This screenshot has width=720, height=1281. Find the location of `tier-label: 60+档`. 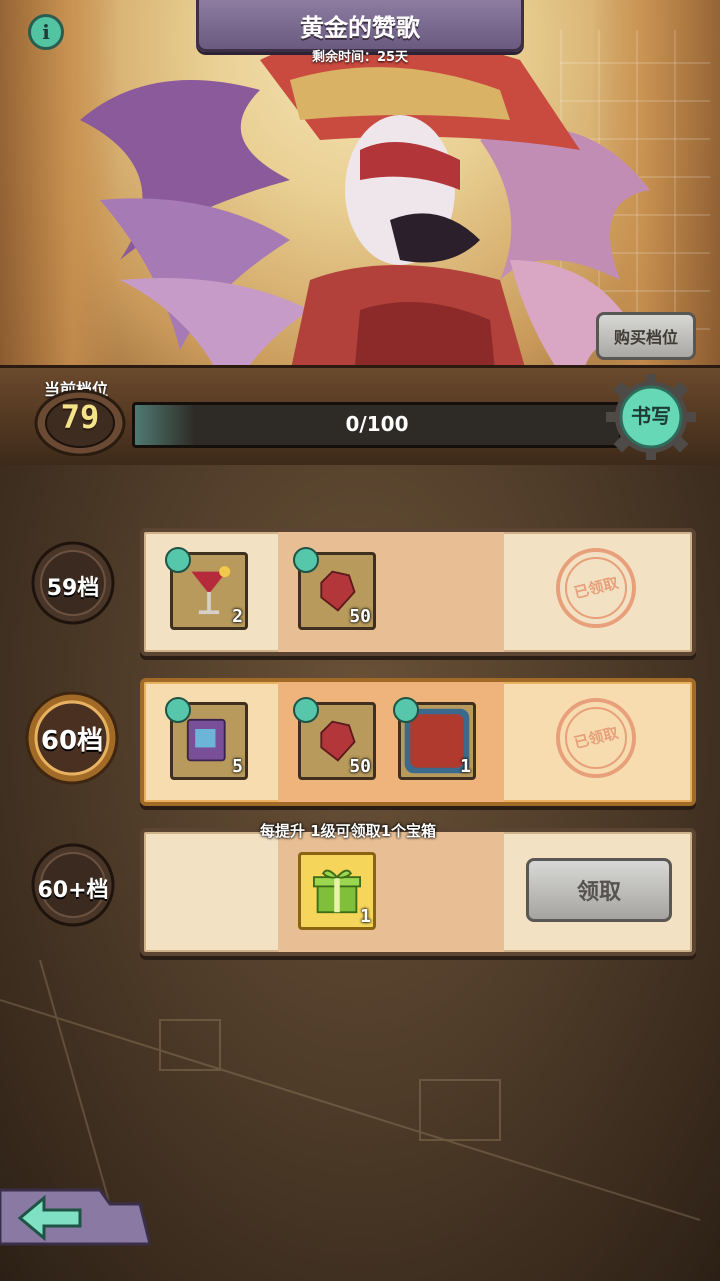

tier-label: 60+档 is located at coordinates (73, 890).